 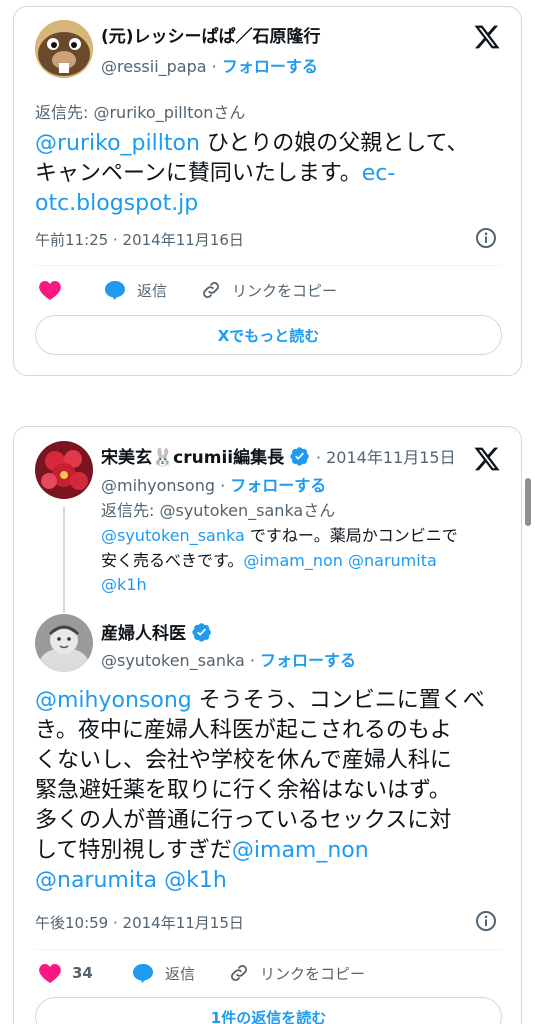 I want to click on scrollbar, so click(x=528, y=502).